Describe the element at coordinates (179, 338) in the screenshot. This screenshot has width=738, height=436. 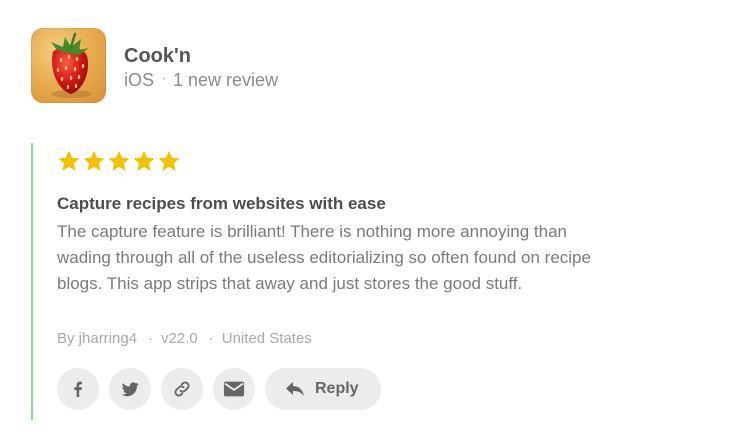
I see `app-version: v22.0` at that location.